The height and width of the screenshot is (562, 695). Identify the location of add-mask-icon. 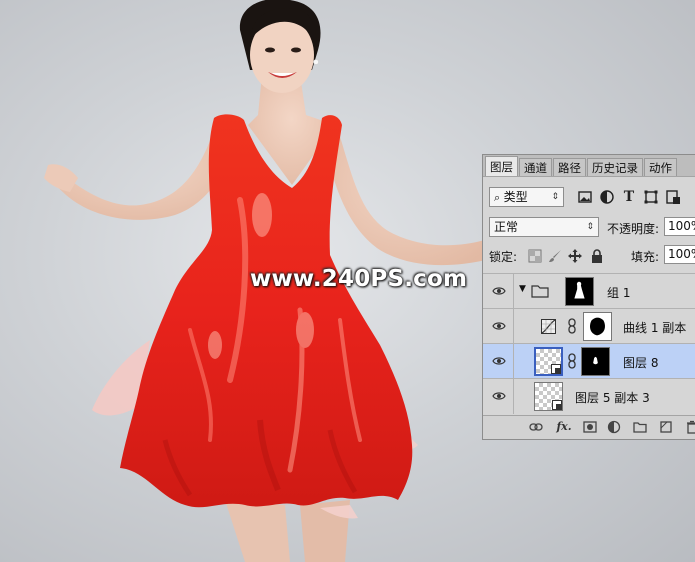
(590, 427).